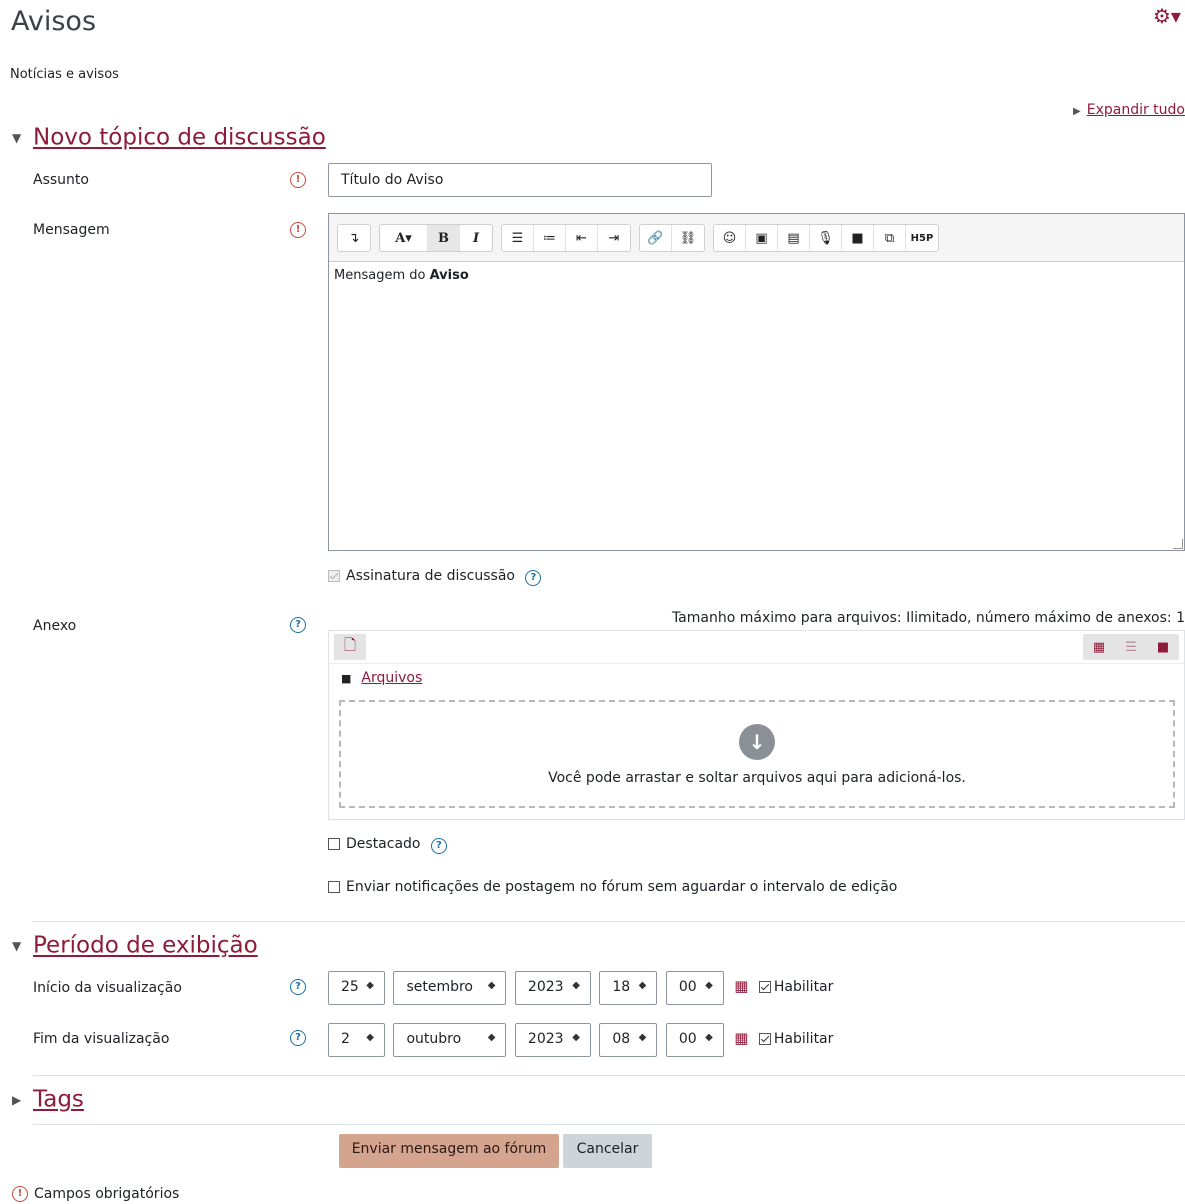 This screenshot has width=1185, height=1204. What do you see at coordinates (54, 21) in the screenshot?
I see `page-title: Avisos` at bounding box center [54, 21].